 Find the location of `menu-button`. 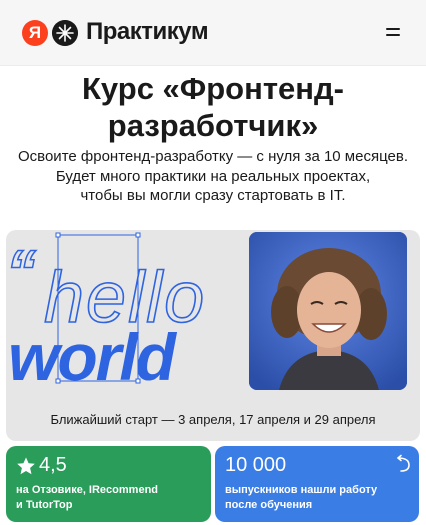

menu-button is located at coordinates (394, 34).